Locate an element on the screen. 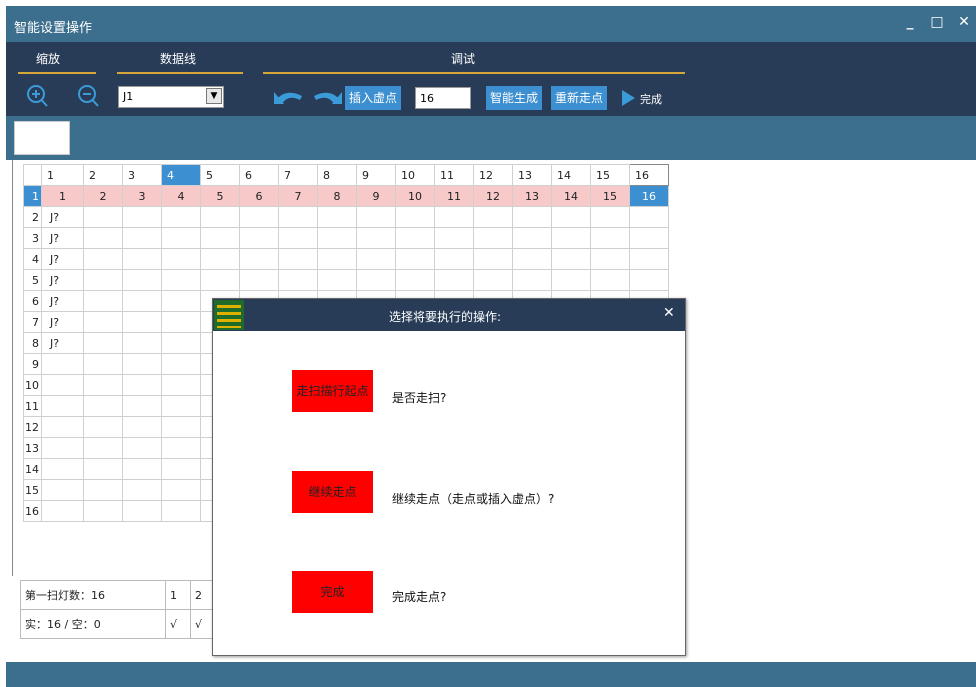 The height and width of the screenshot is (687, 976). walk-scan-start-button: 走扫描行起点 is located at coordinates (332, 391).